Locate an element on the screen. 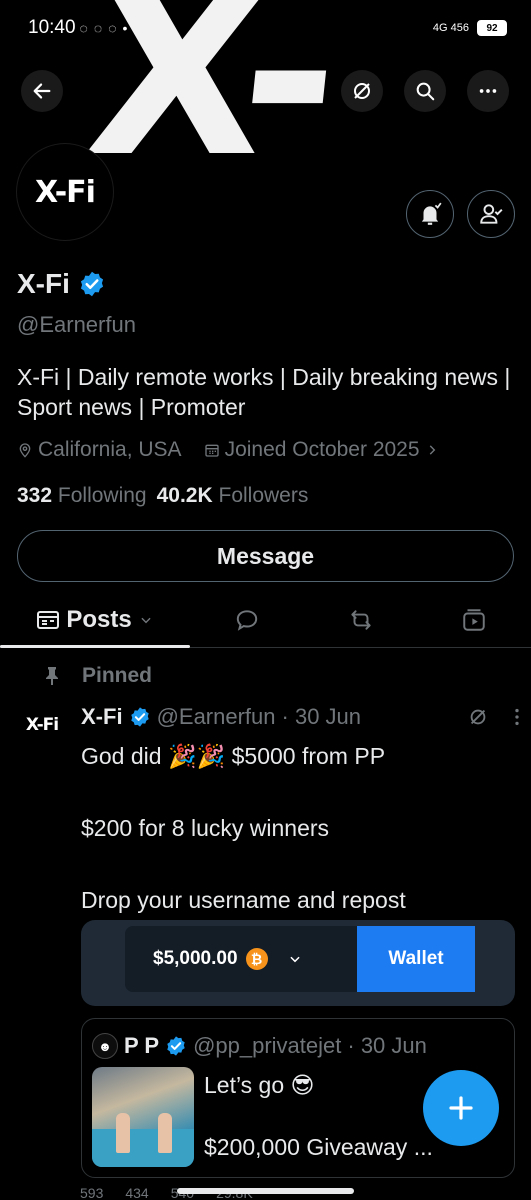 This screenshot has width=531, height=1200. profile-avatar: X-Fi is located at coordinates (65, 192).